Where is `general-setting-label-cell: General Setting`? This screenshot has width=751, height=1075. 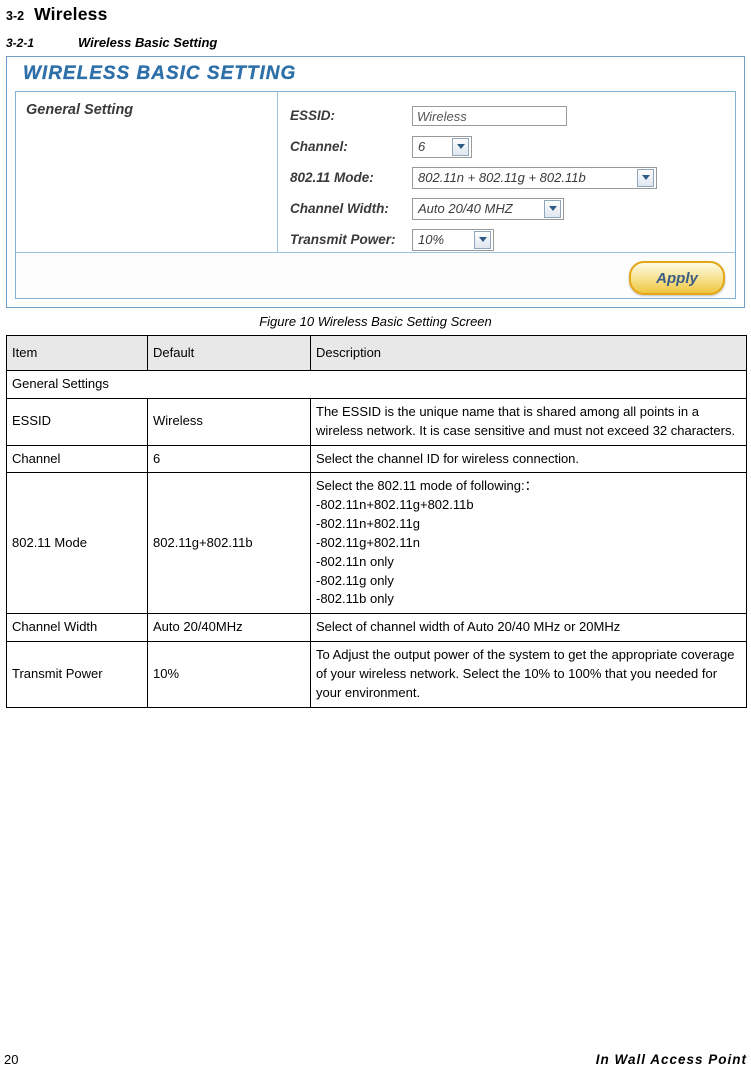
general-setting-label-cell: General Setting is located at coordinates (147, 172).